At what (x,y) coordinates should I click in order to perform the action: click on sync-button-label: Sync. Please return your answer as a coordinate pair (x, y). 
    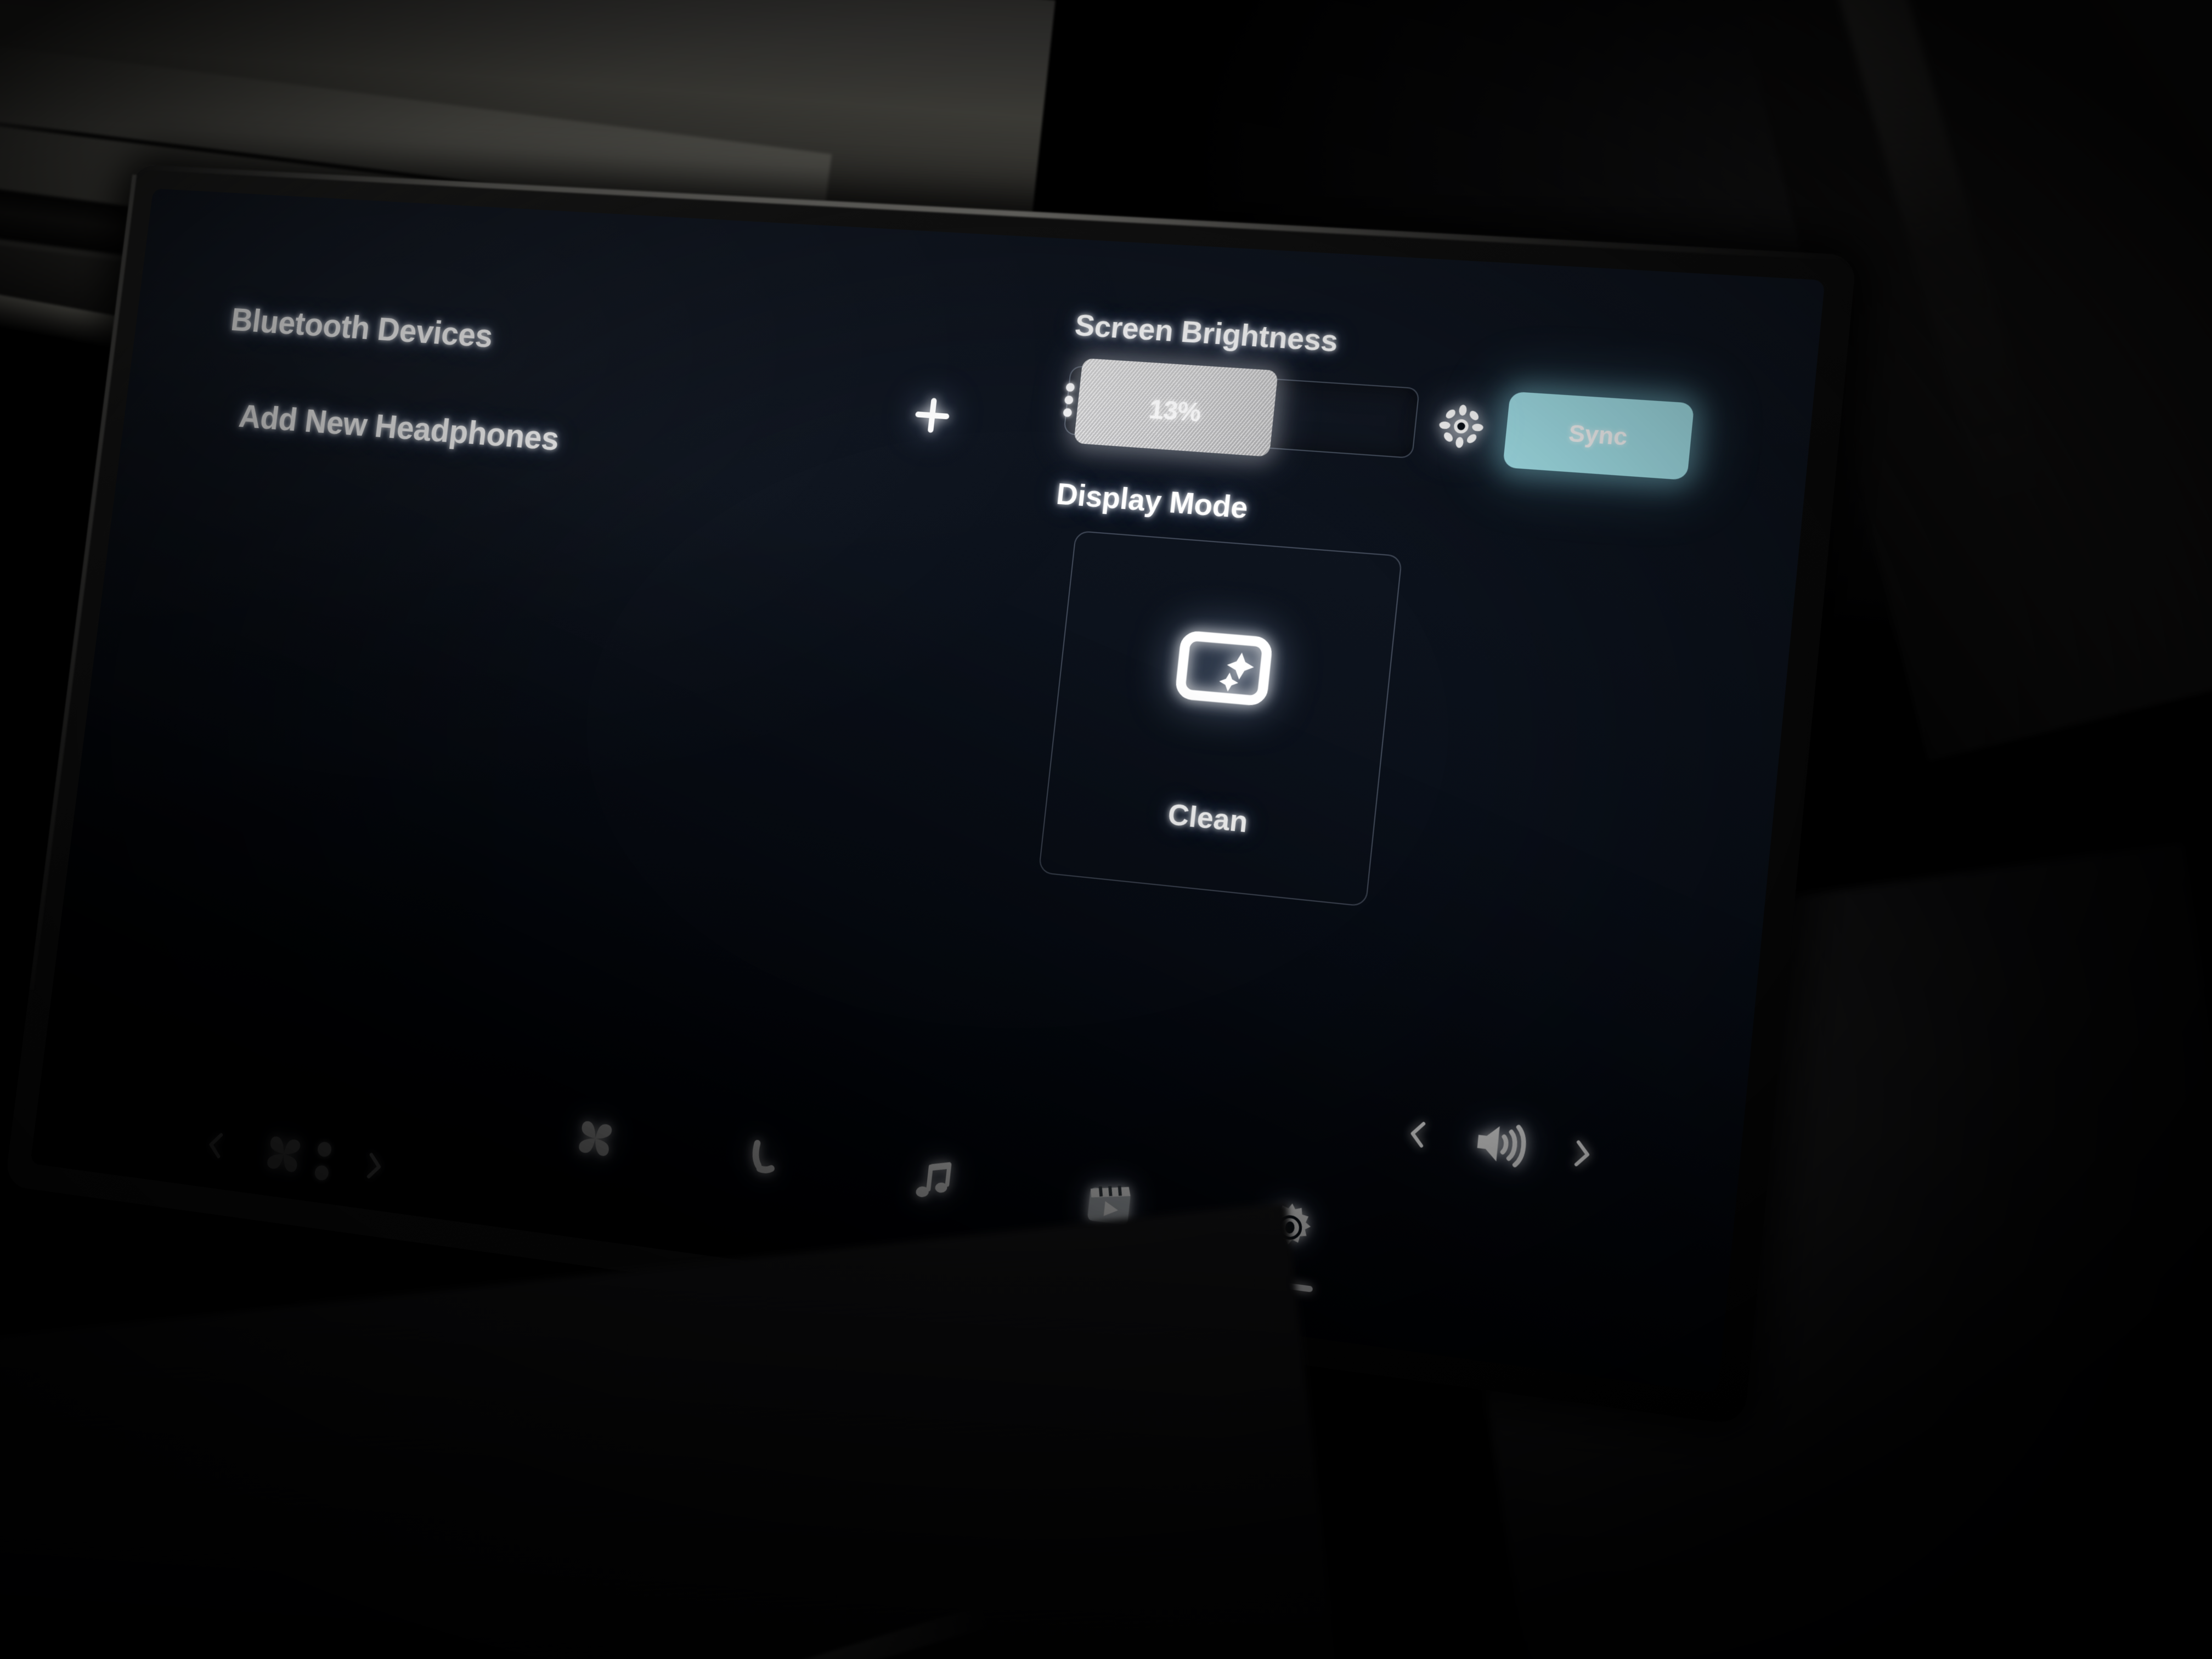
    Looking at the image, I should click on (1598, 435).